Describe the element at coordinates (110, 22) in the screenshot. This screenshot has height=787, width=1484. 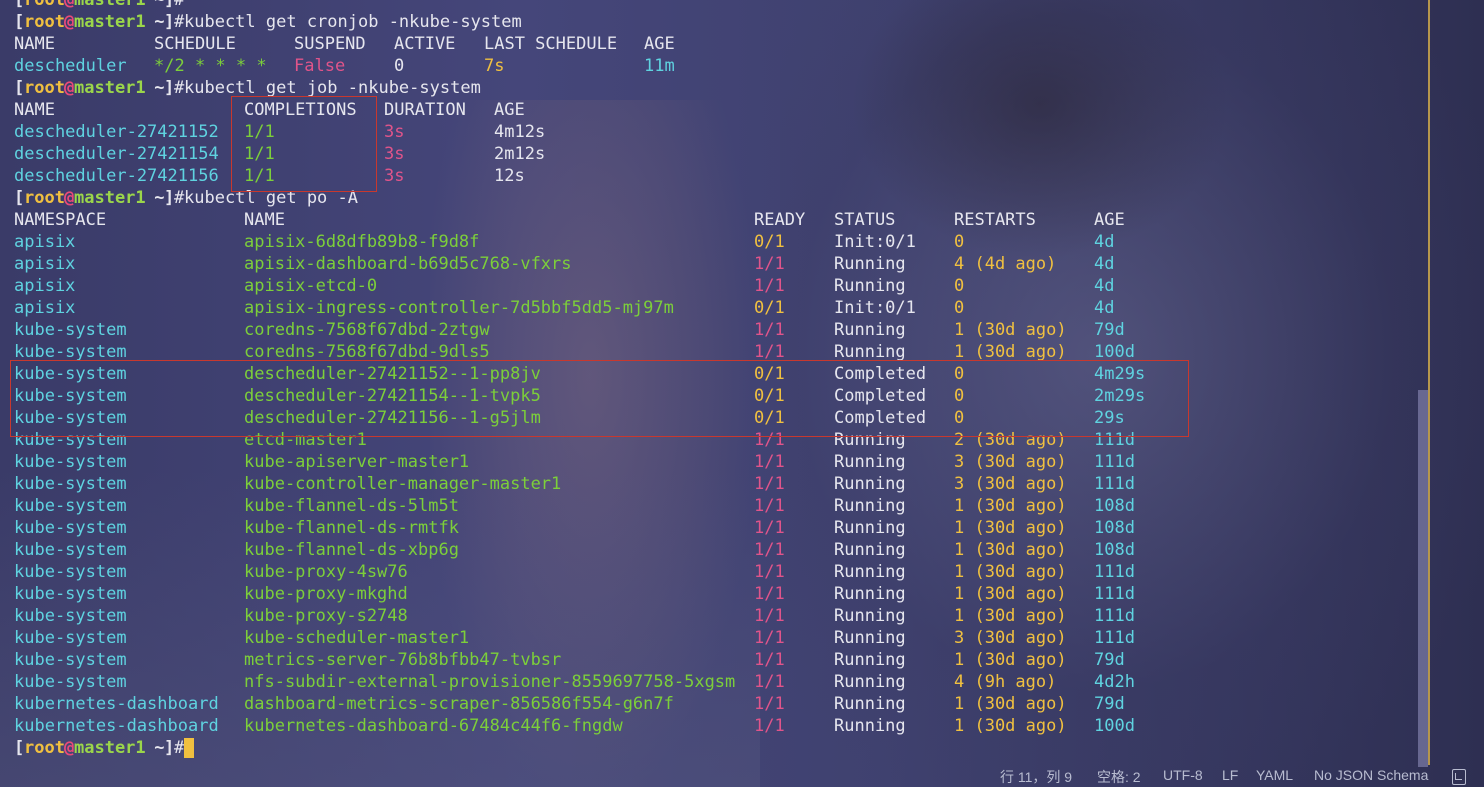
I see `prompt-host: master1` at that location.